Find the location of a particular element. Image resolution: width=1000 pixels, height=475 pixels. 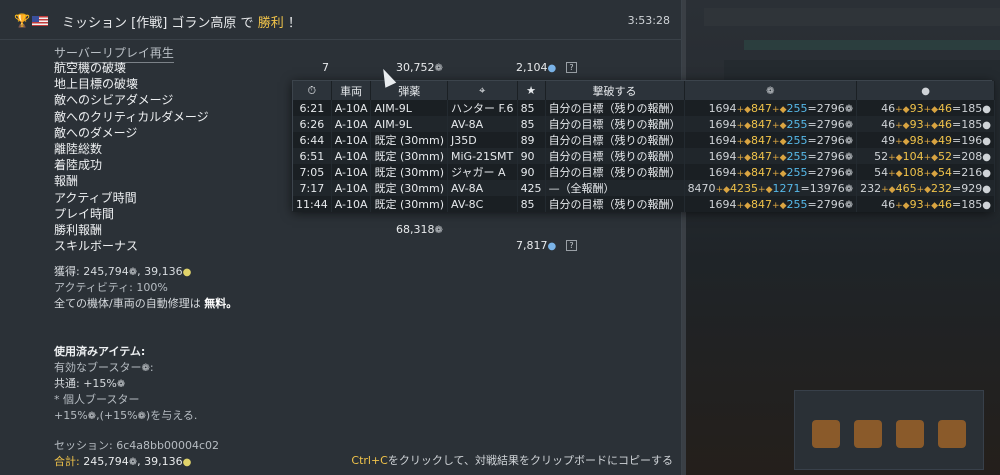

copy-hint: Ctrl+Cをクリックして、対戦結果をクリップボードにコピーする is located at coordinates (512, 460).